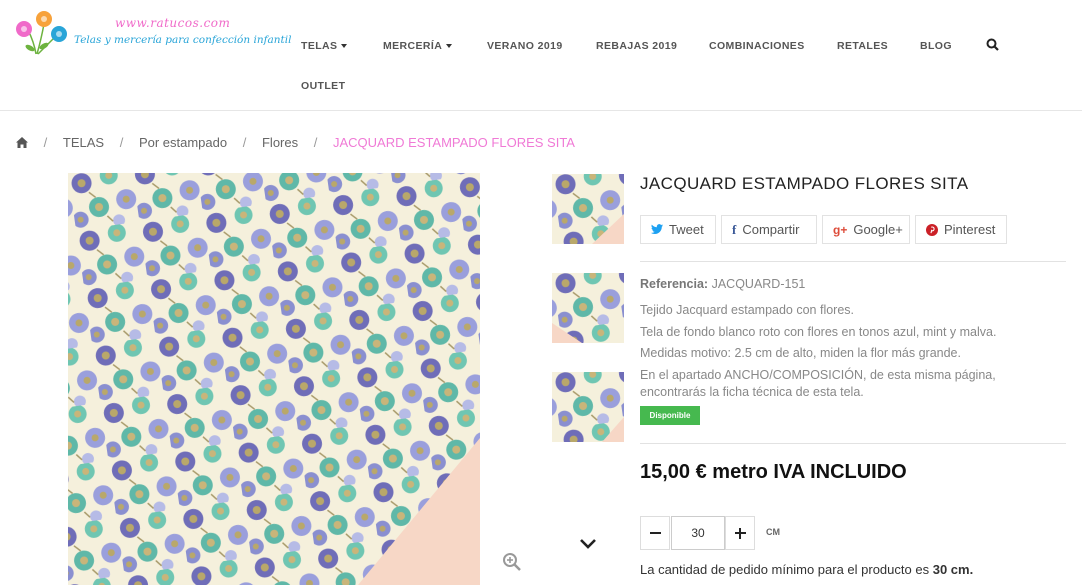  What do you see at coordinates (83, 142) in the screenshot?
I see `breadcrumb-item: TELAS` at bounding box center [83, 142].